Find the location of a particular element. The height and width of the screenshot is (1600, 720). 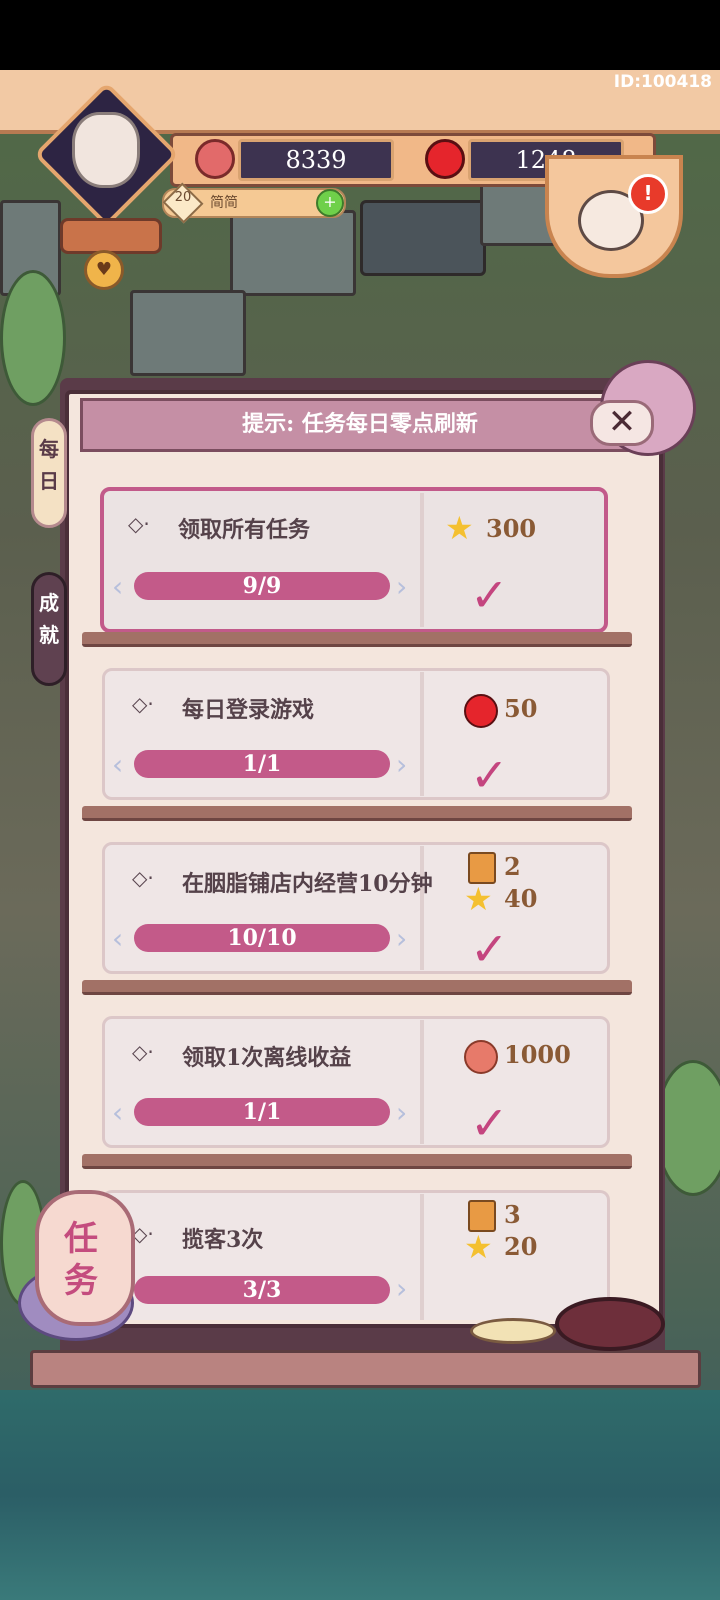

gem-icon is located at coordinates (481, 711).